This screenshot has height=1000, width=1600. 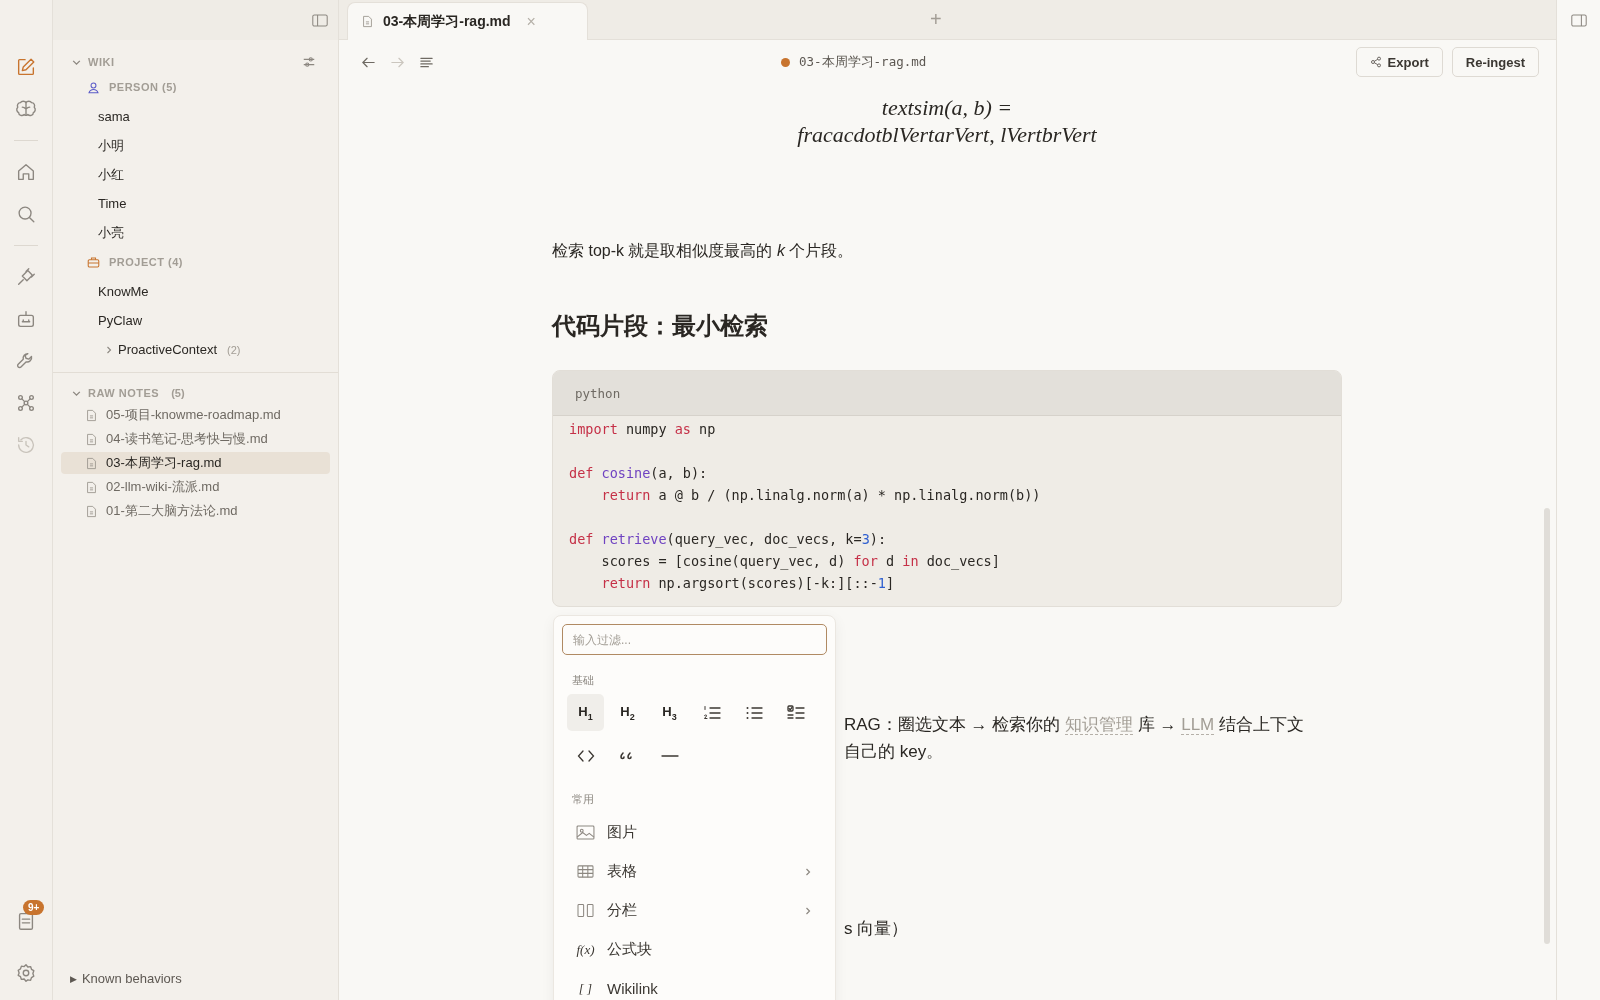 I want to click on file-name: 03-本周学习-rag.md, so click(x=863, y=62).